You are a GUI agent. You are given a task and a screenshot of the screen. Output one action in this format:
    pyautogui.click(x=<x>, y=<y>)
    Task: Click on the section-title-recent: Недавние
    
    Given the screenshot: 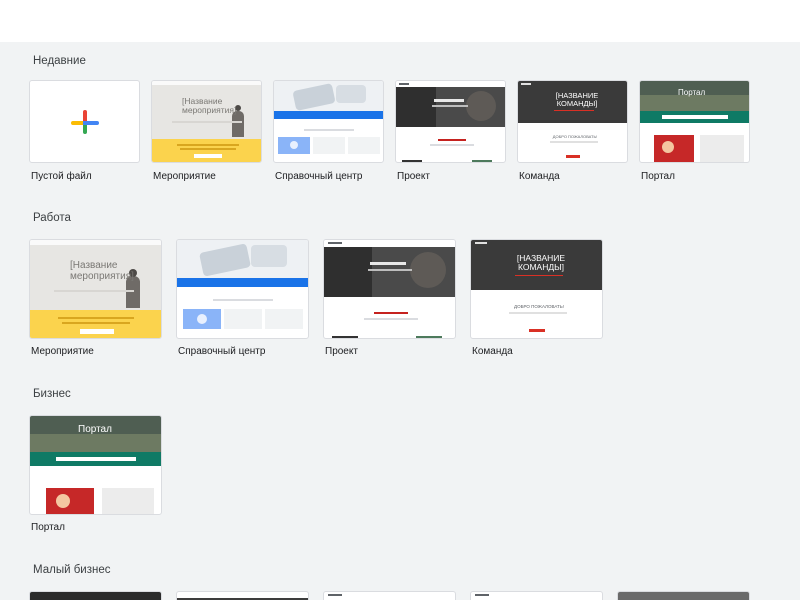 What is the action you would take?
    pyautogui.click(x=59, y=61)
    